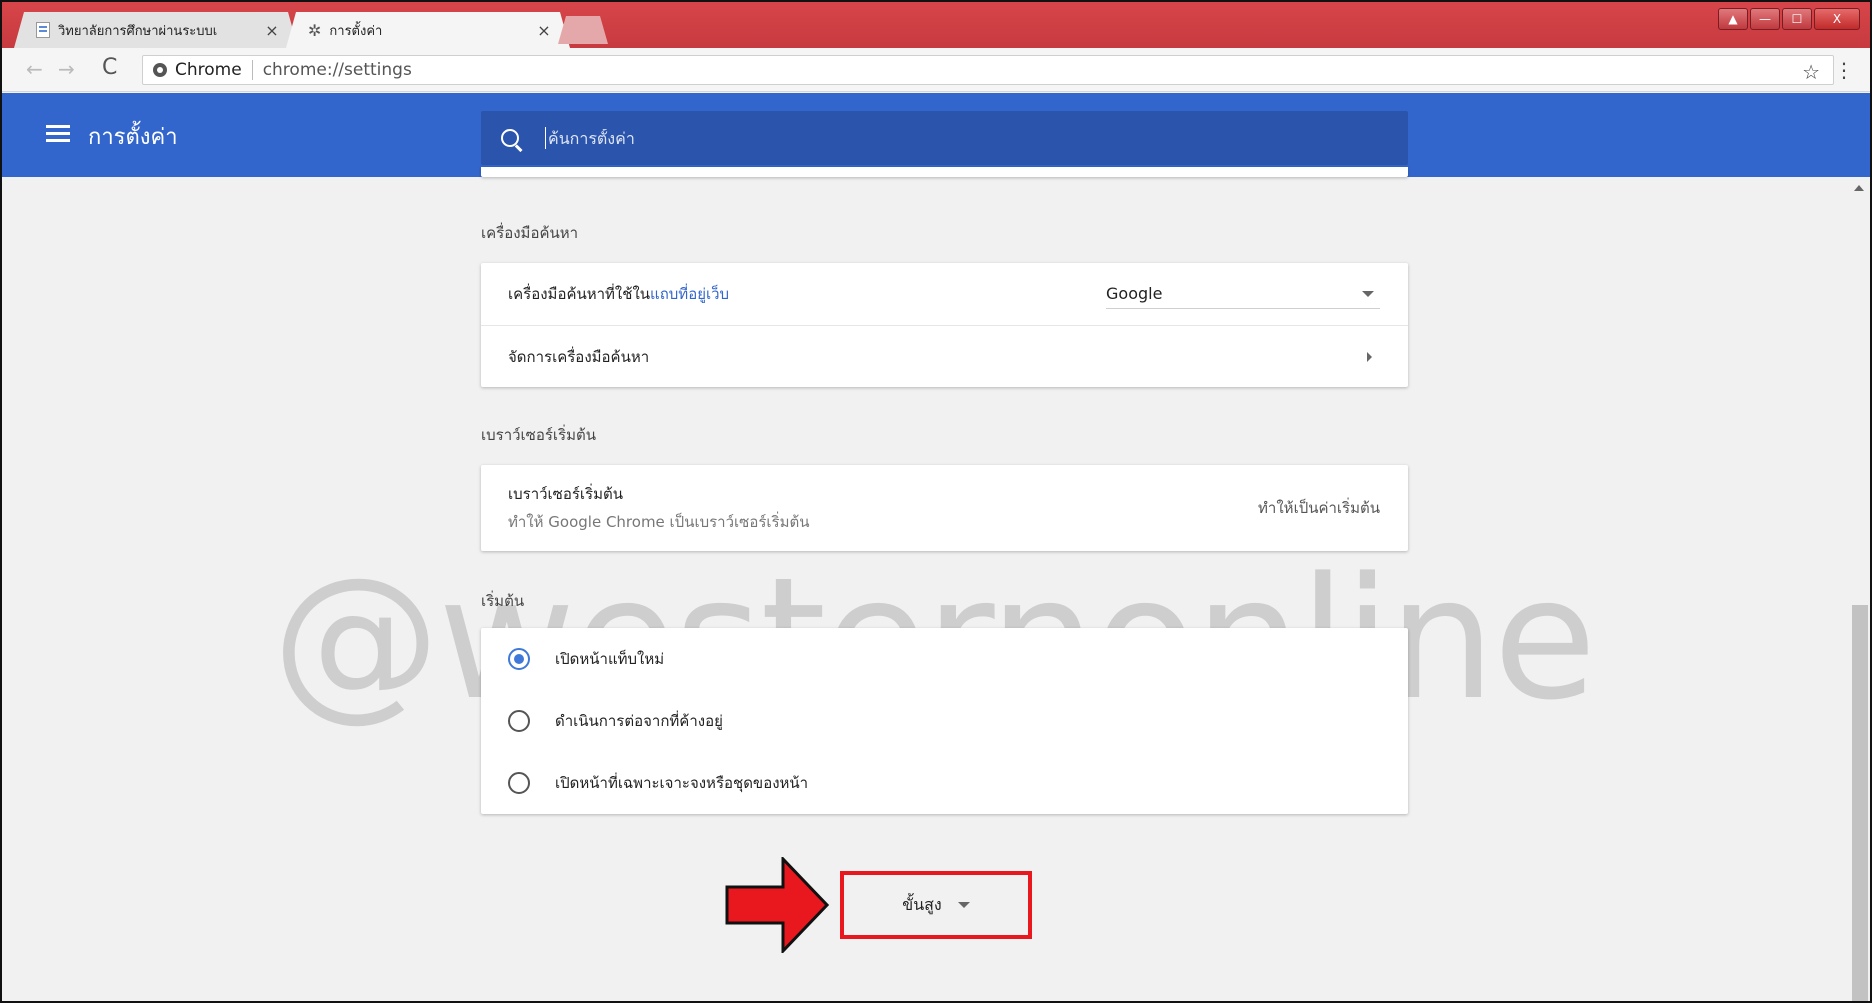 The width and height of the screenshot is (1872, 1003). I want to click on search-input, so click(948, 138).